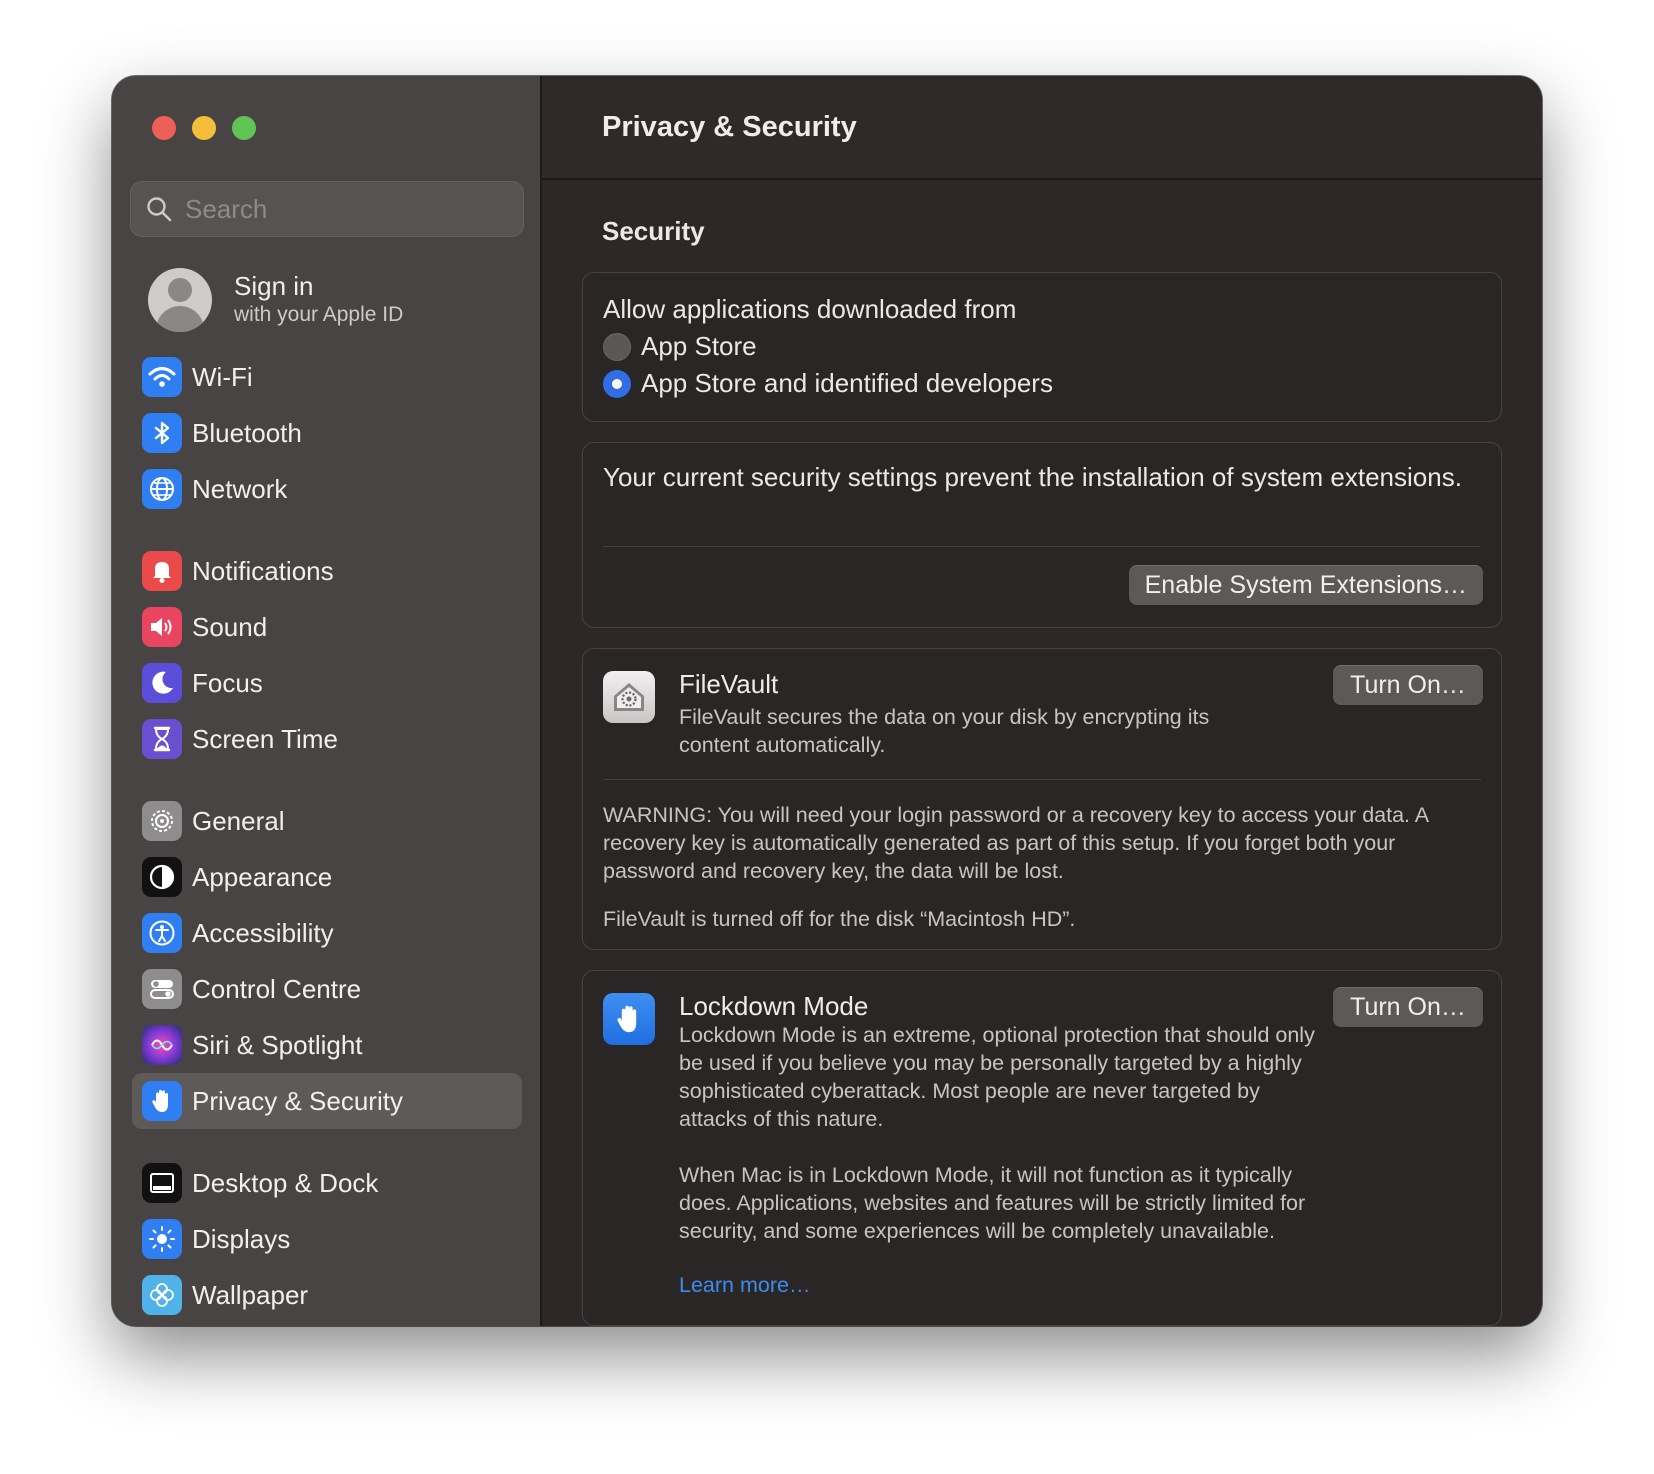 This screenshot has height=1474, width=1654. Describe the element at coordinates (162, 877) in the screenshot. I see `appearance-icon` at that location.